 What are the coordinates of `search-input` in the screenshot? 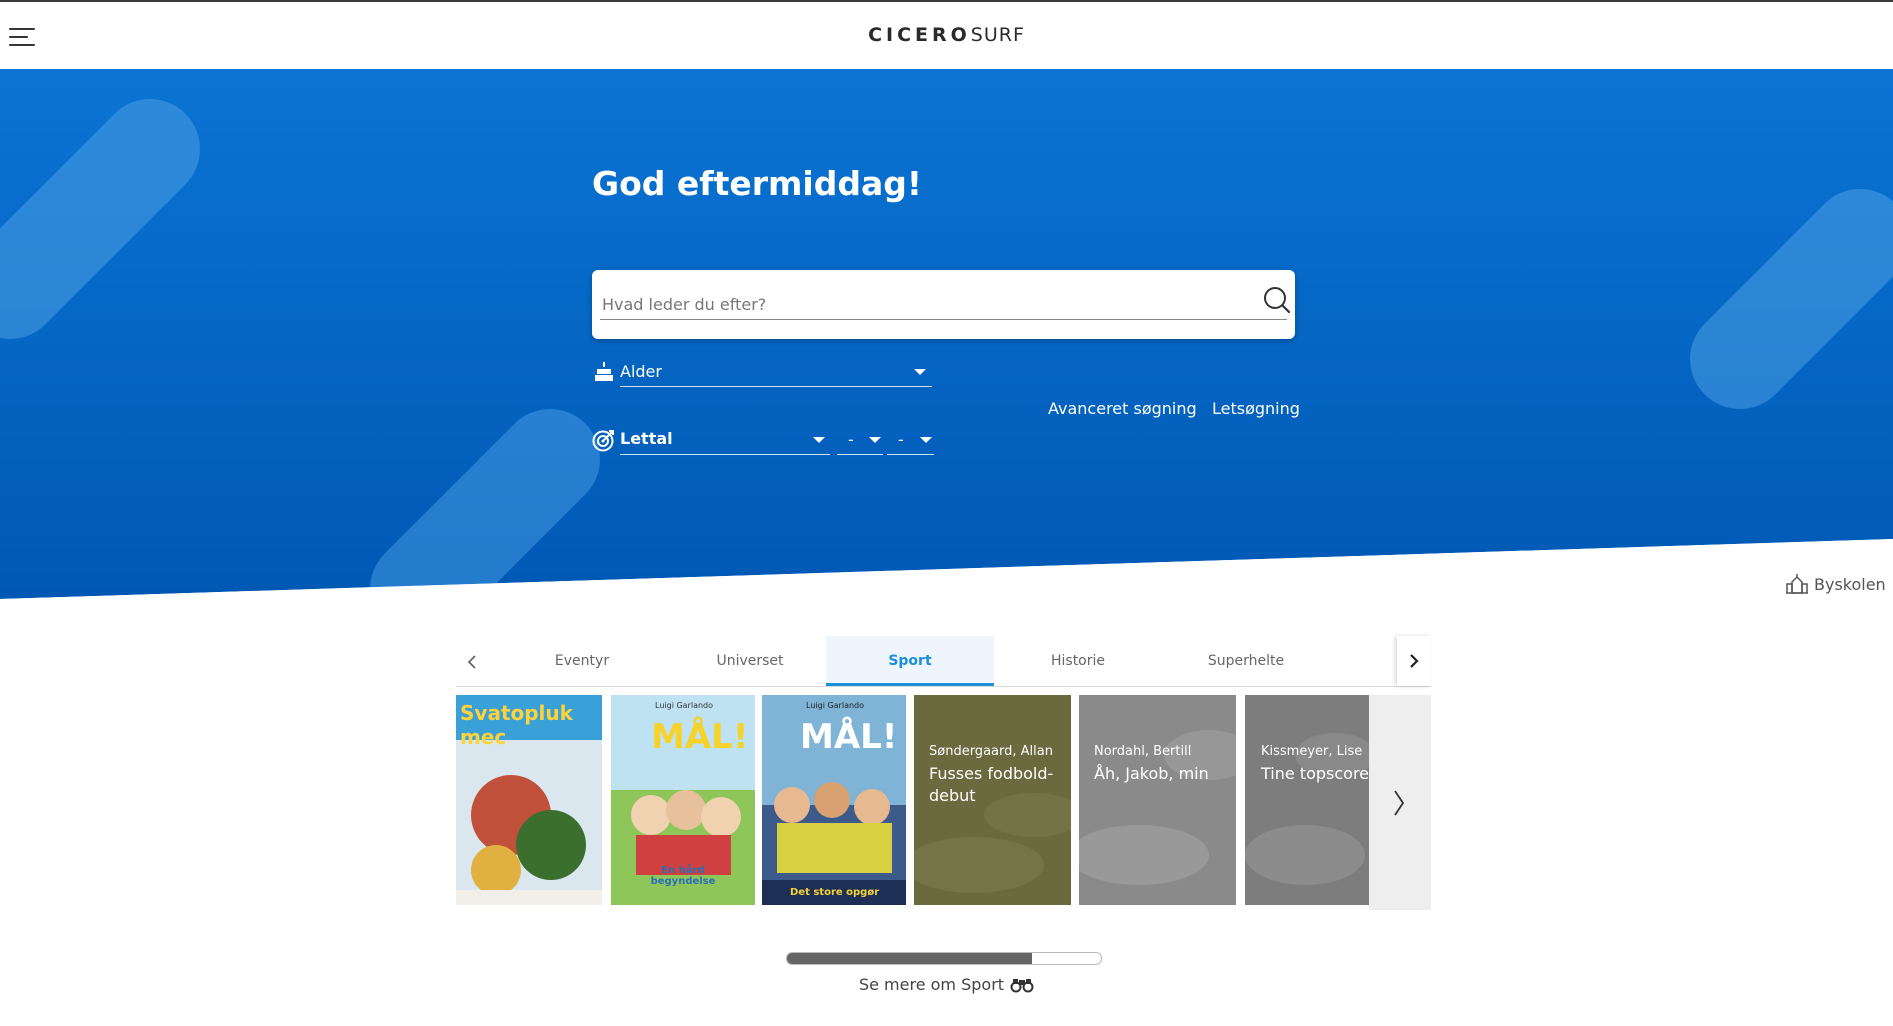 It's located at (922, 304).